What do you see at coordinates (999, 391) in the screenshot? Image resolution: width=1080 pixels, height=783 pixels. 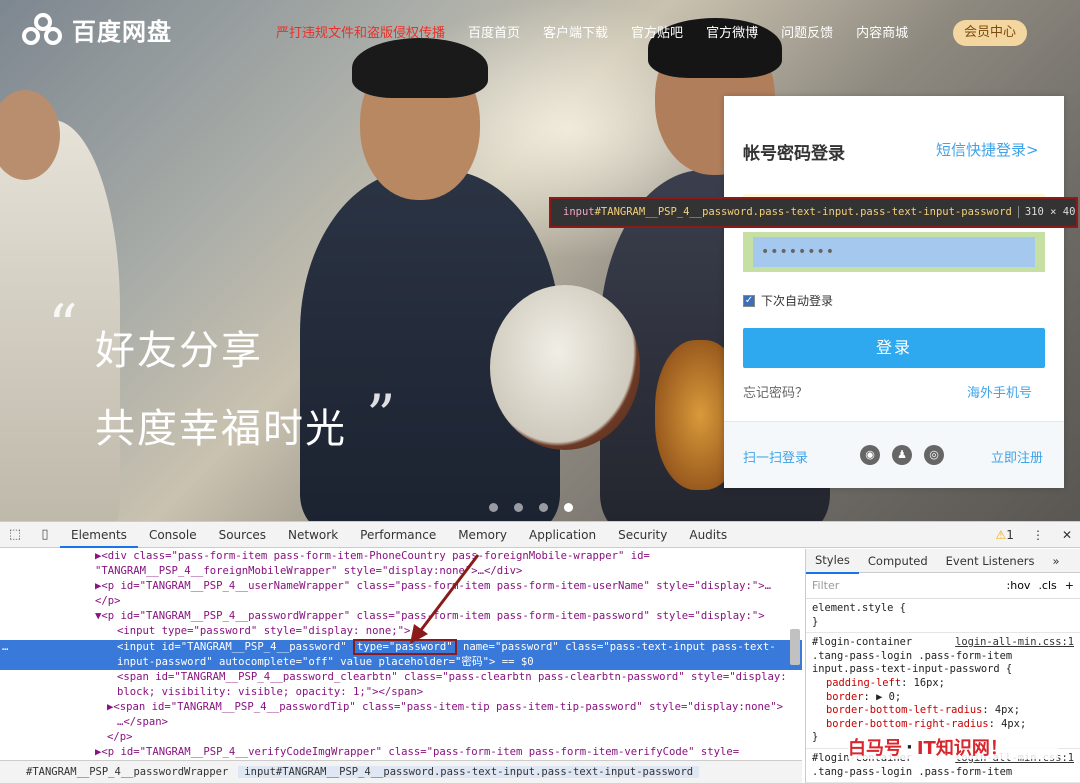 I see `overseas-phone-link: 海外手机号` at bounding box center [999, 391].